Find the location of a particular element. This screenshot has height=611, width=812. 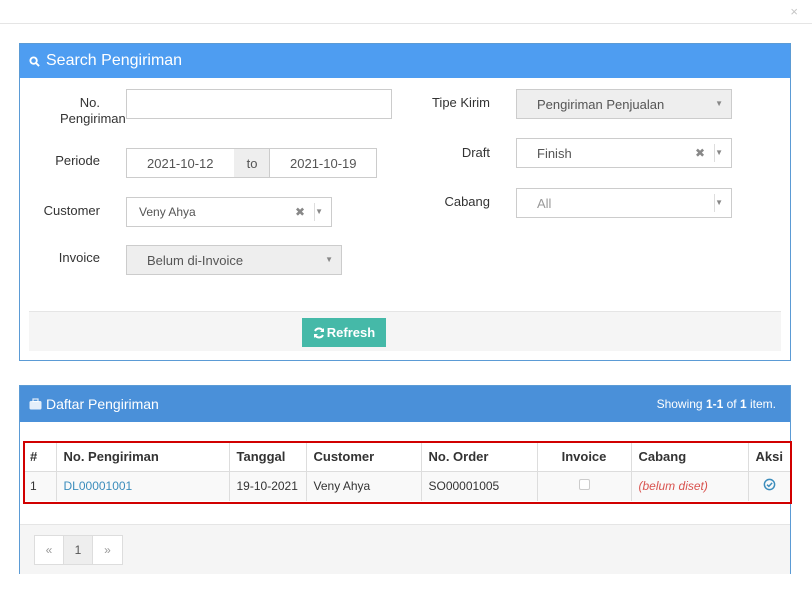

list-panel-heading: Daftar Pengiriman Showing 1-1 of 1 item. is located at coordinates (405, 404).